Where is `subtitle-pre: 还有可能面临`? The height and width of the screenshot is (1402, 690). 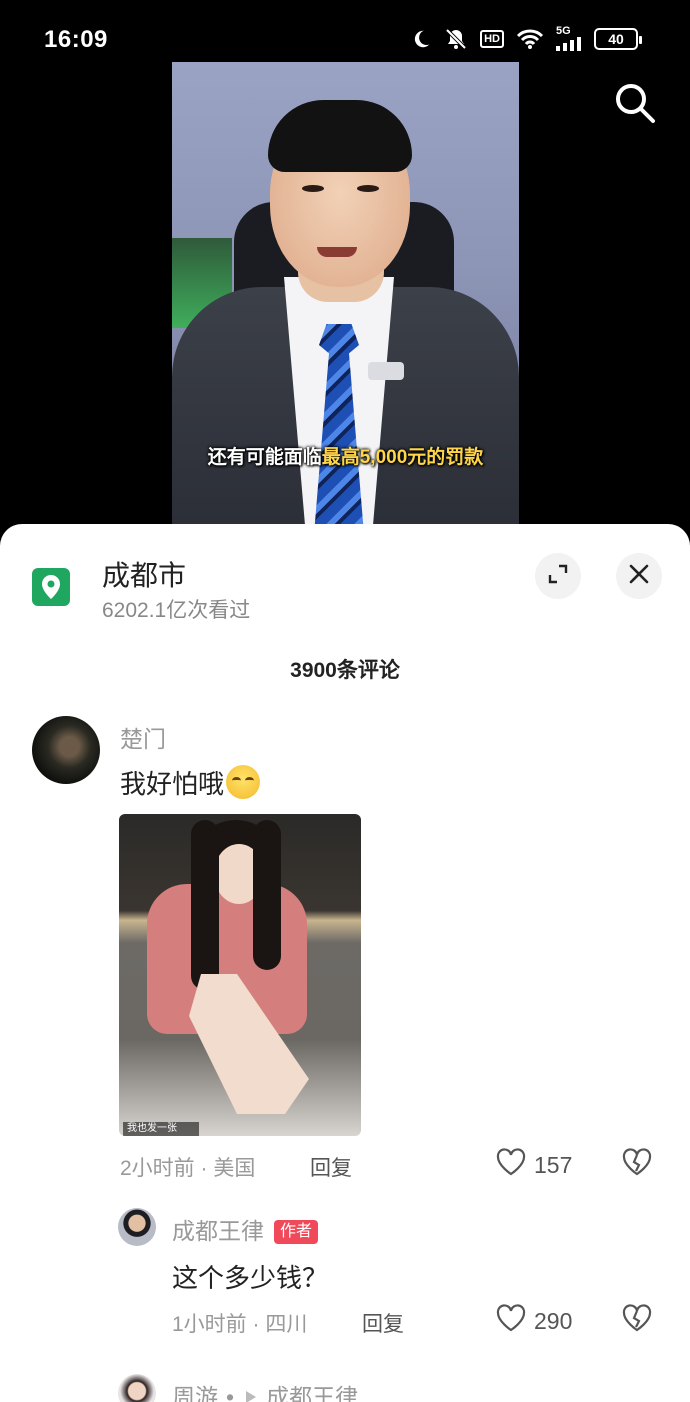 subtitle-pre: 还有可能面临 is located at coordinates (264, 457).